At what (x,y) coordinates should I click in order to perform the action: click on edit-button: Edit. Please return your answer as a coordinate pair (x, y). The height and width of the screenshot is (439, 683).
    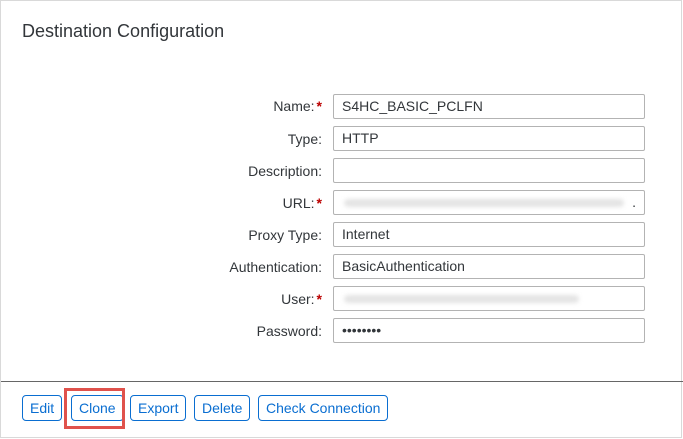
    Looking at the image, I should click on (42, 408).